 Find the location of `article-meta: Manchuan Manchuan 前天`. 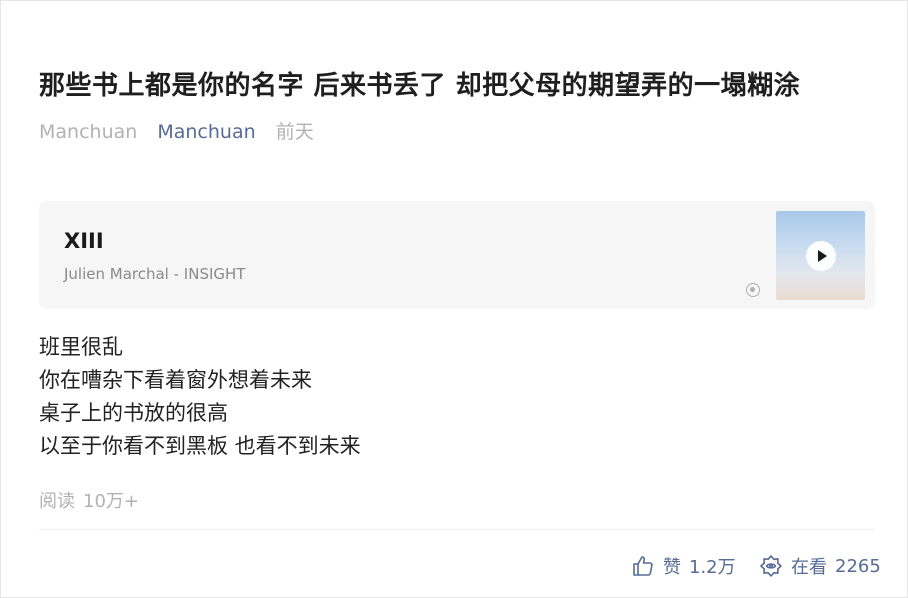

article-meta: Manchuan Manchuan 前天 is located at coordinates (183, 130).